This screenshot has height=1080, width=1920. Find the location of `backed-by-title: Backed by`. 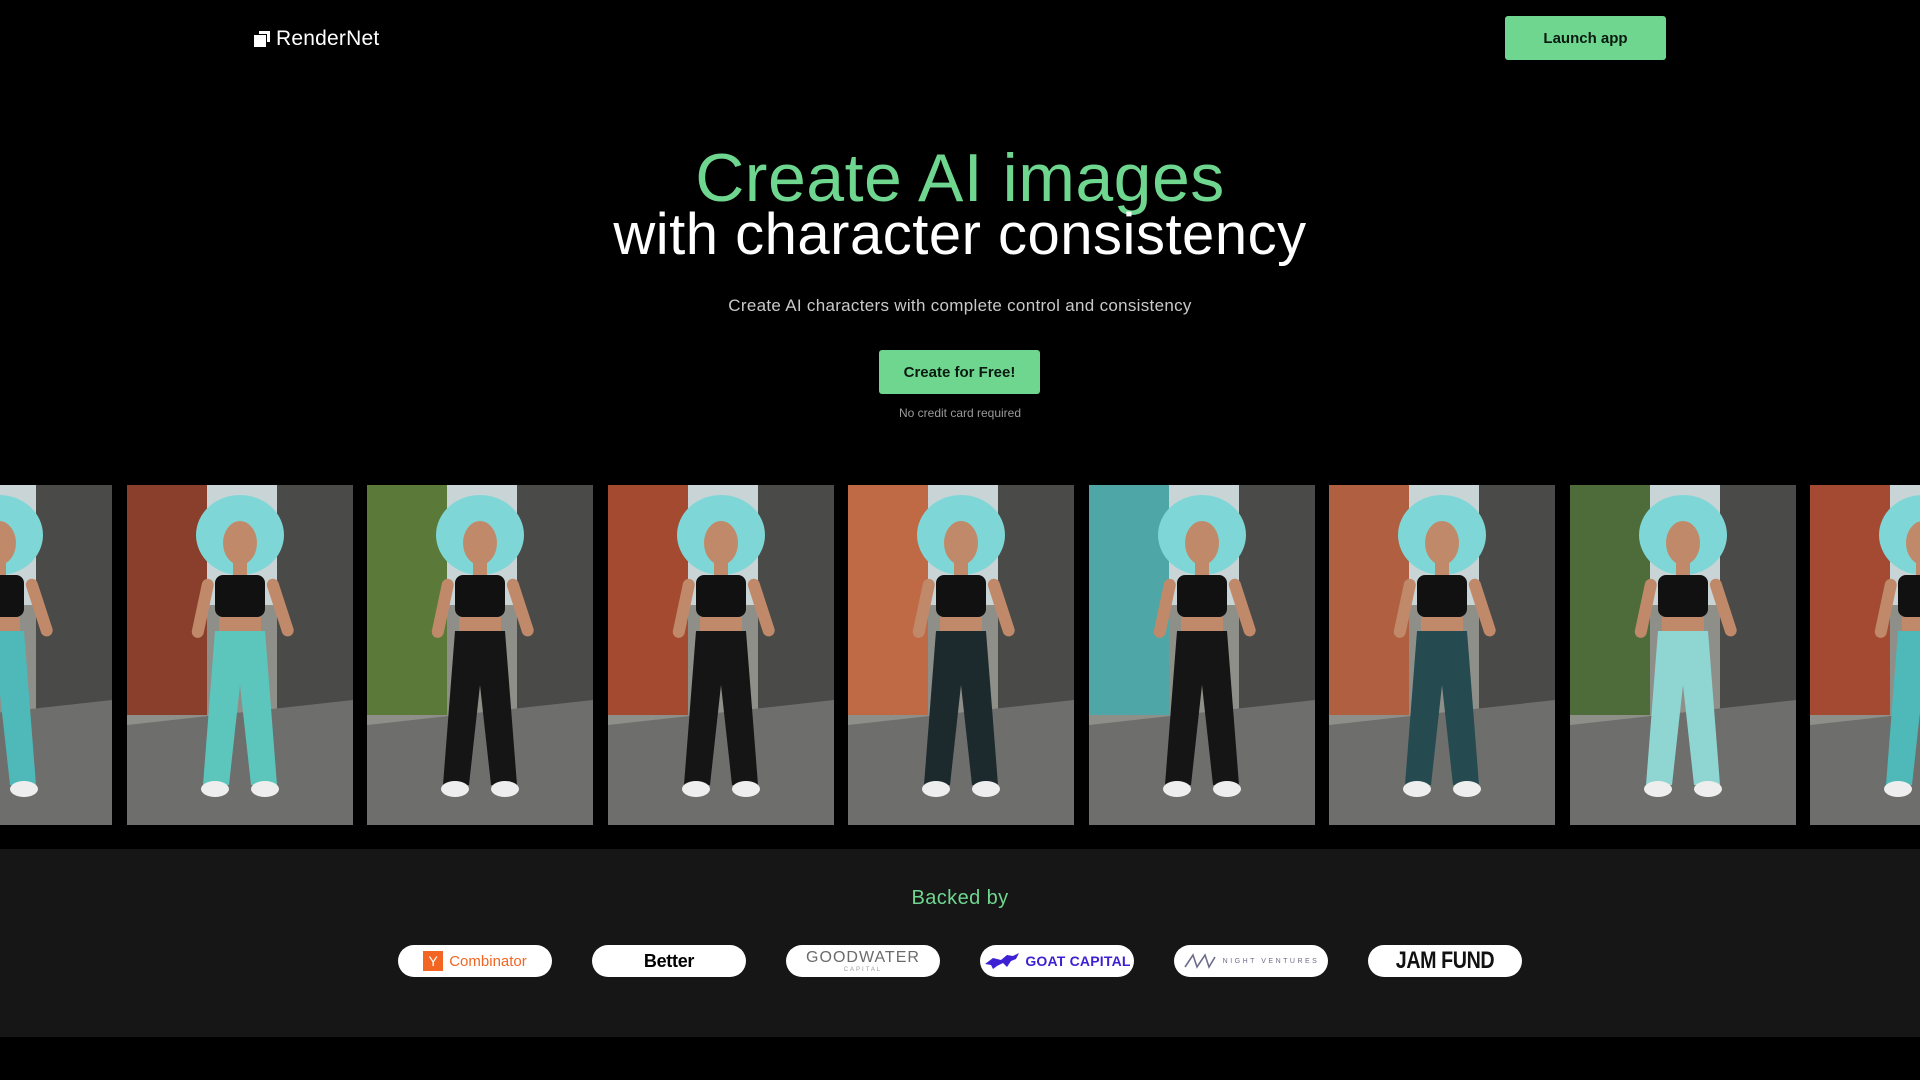

backed-by-title: Backed by is located at coordinates (960, 898).